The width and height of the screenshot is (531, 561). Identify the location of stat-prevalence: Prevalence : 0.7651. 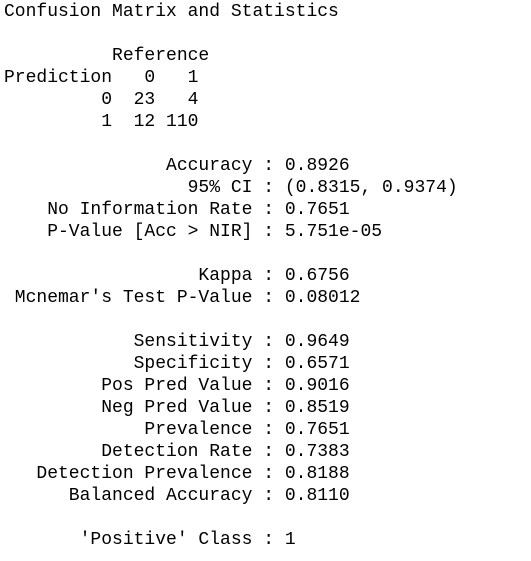
(177, 430).